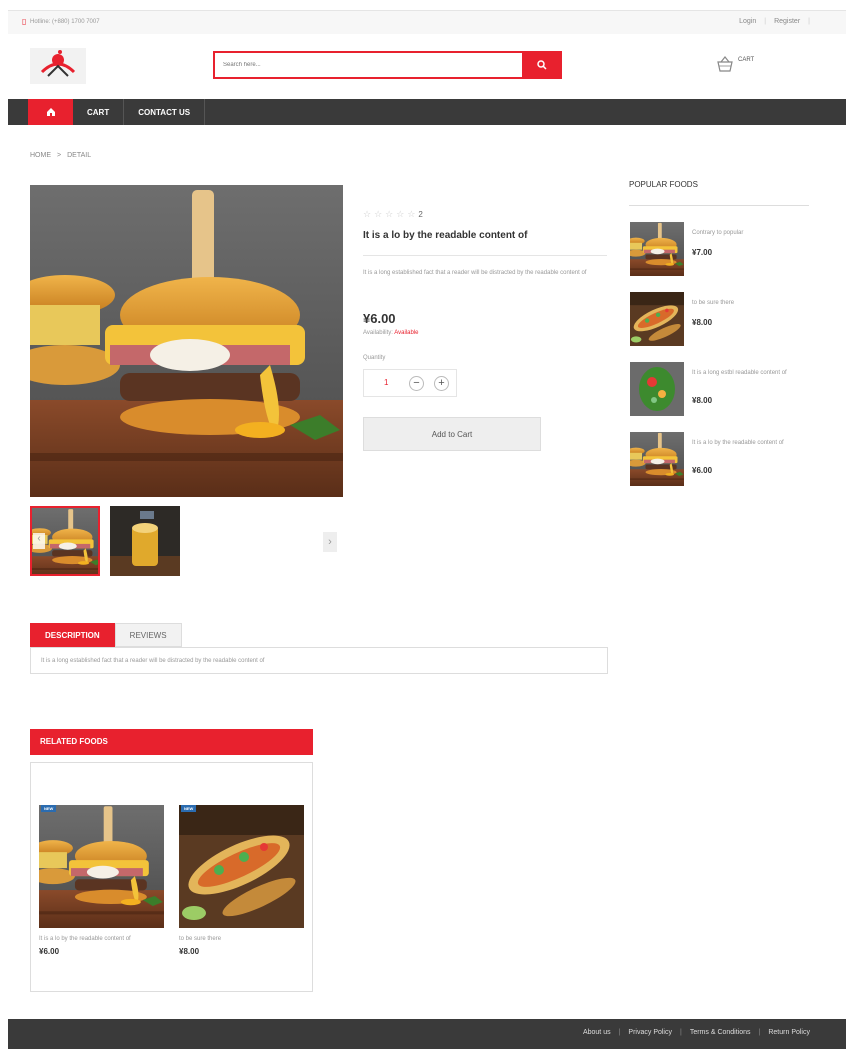  I want to click on hotline-text: Hotline: (+880) 1700 7007, so click(65, 22).